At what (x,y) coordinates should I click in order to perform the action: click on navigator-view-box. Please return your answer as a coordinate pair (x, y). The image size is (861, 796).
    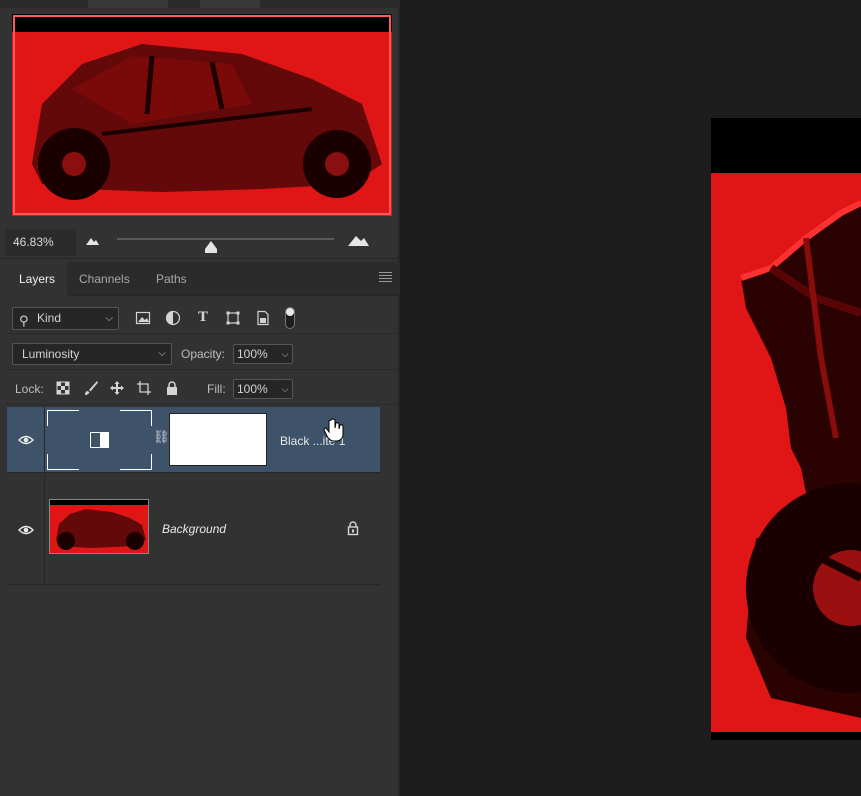
    Looking at the image, I should click on (202, 115).